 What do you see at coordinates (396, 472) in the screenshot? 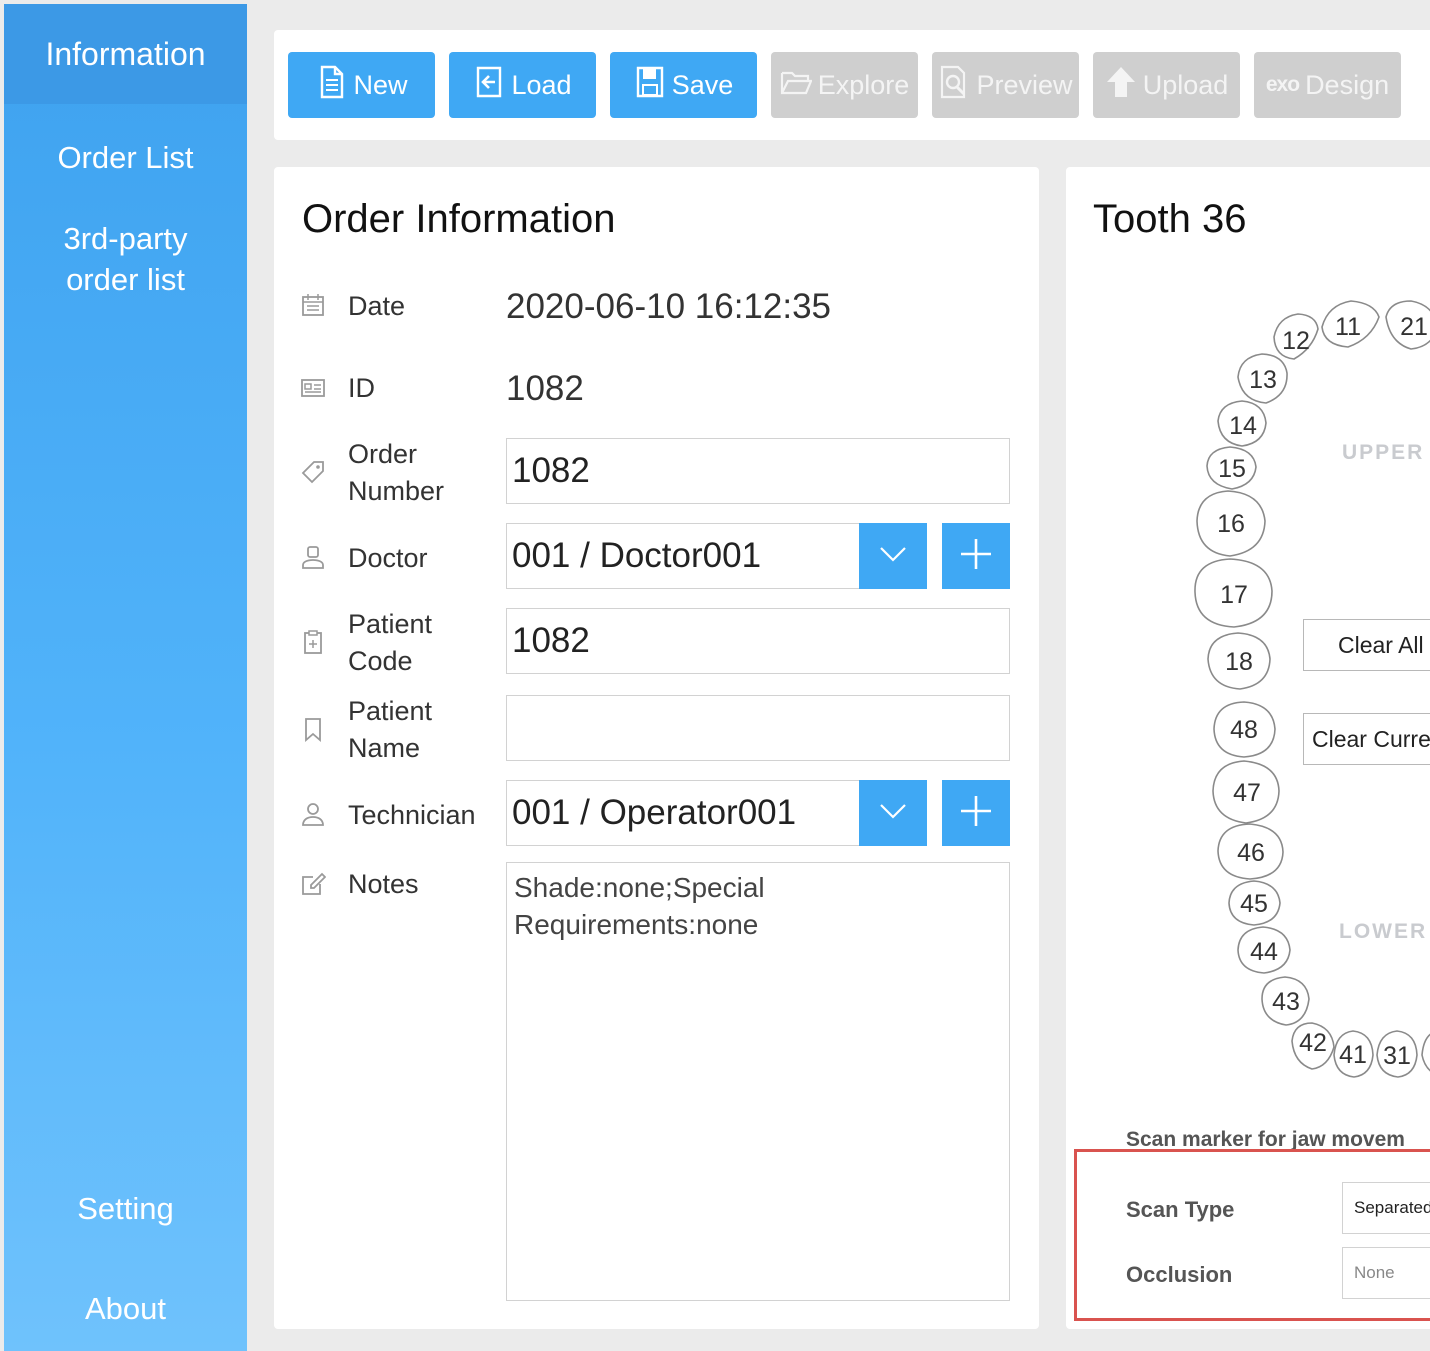
I see `order-number-label: Order Number` at bounding box center [396, 472].